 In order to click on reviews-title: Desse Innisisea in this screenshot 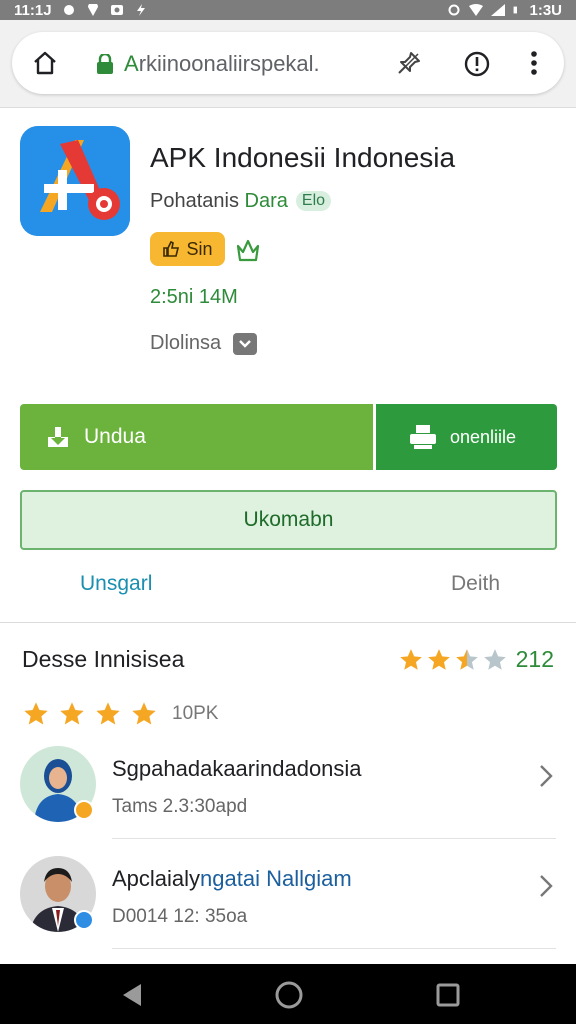, I will do `click(103, 659)`.